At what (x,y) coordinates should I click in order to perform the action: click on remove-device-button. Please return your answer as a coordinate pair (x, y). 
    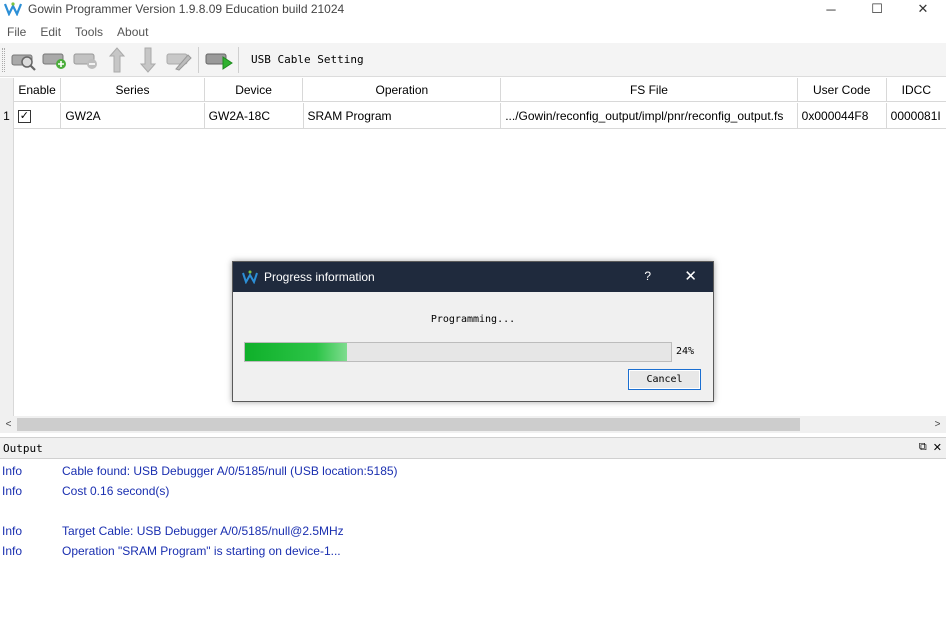
    Looking at the image, I should click on (85, 60).